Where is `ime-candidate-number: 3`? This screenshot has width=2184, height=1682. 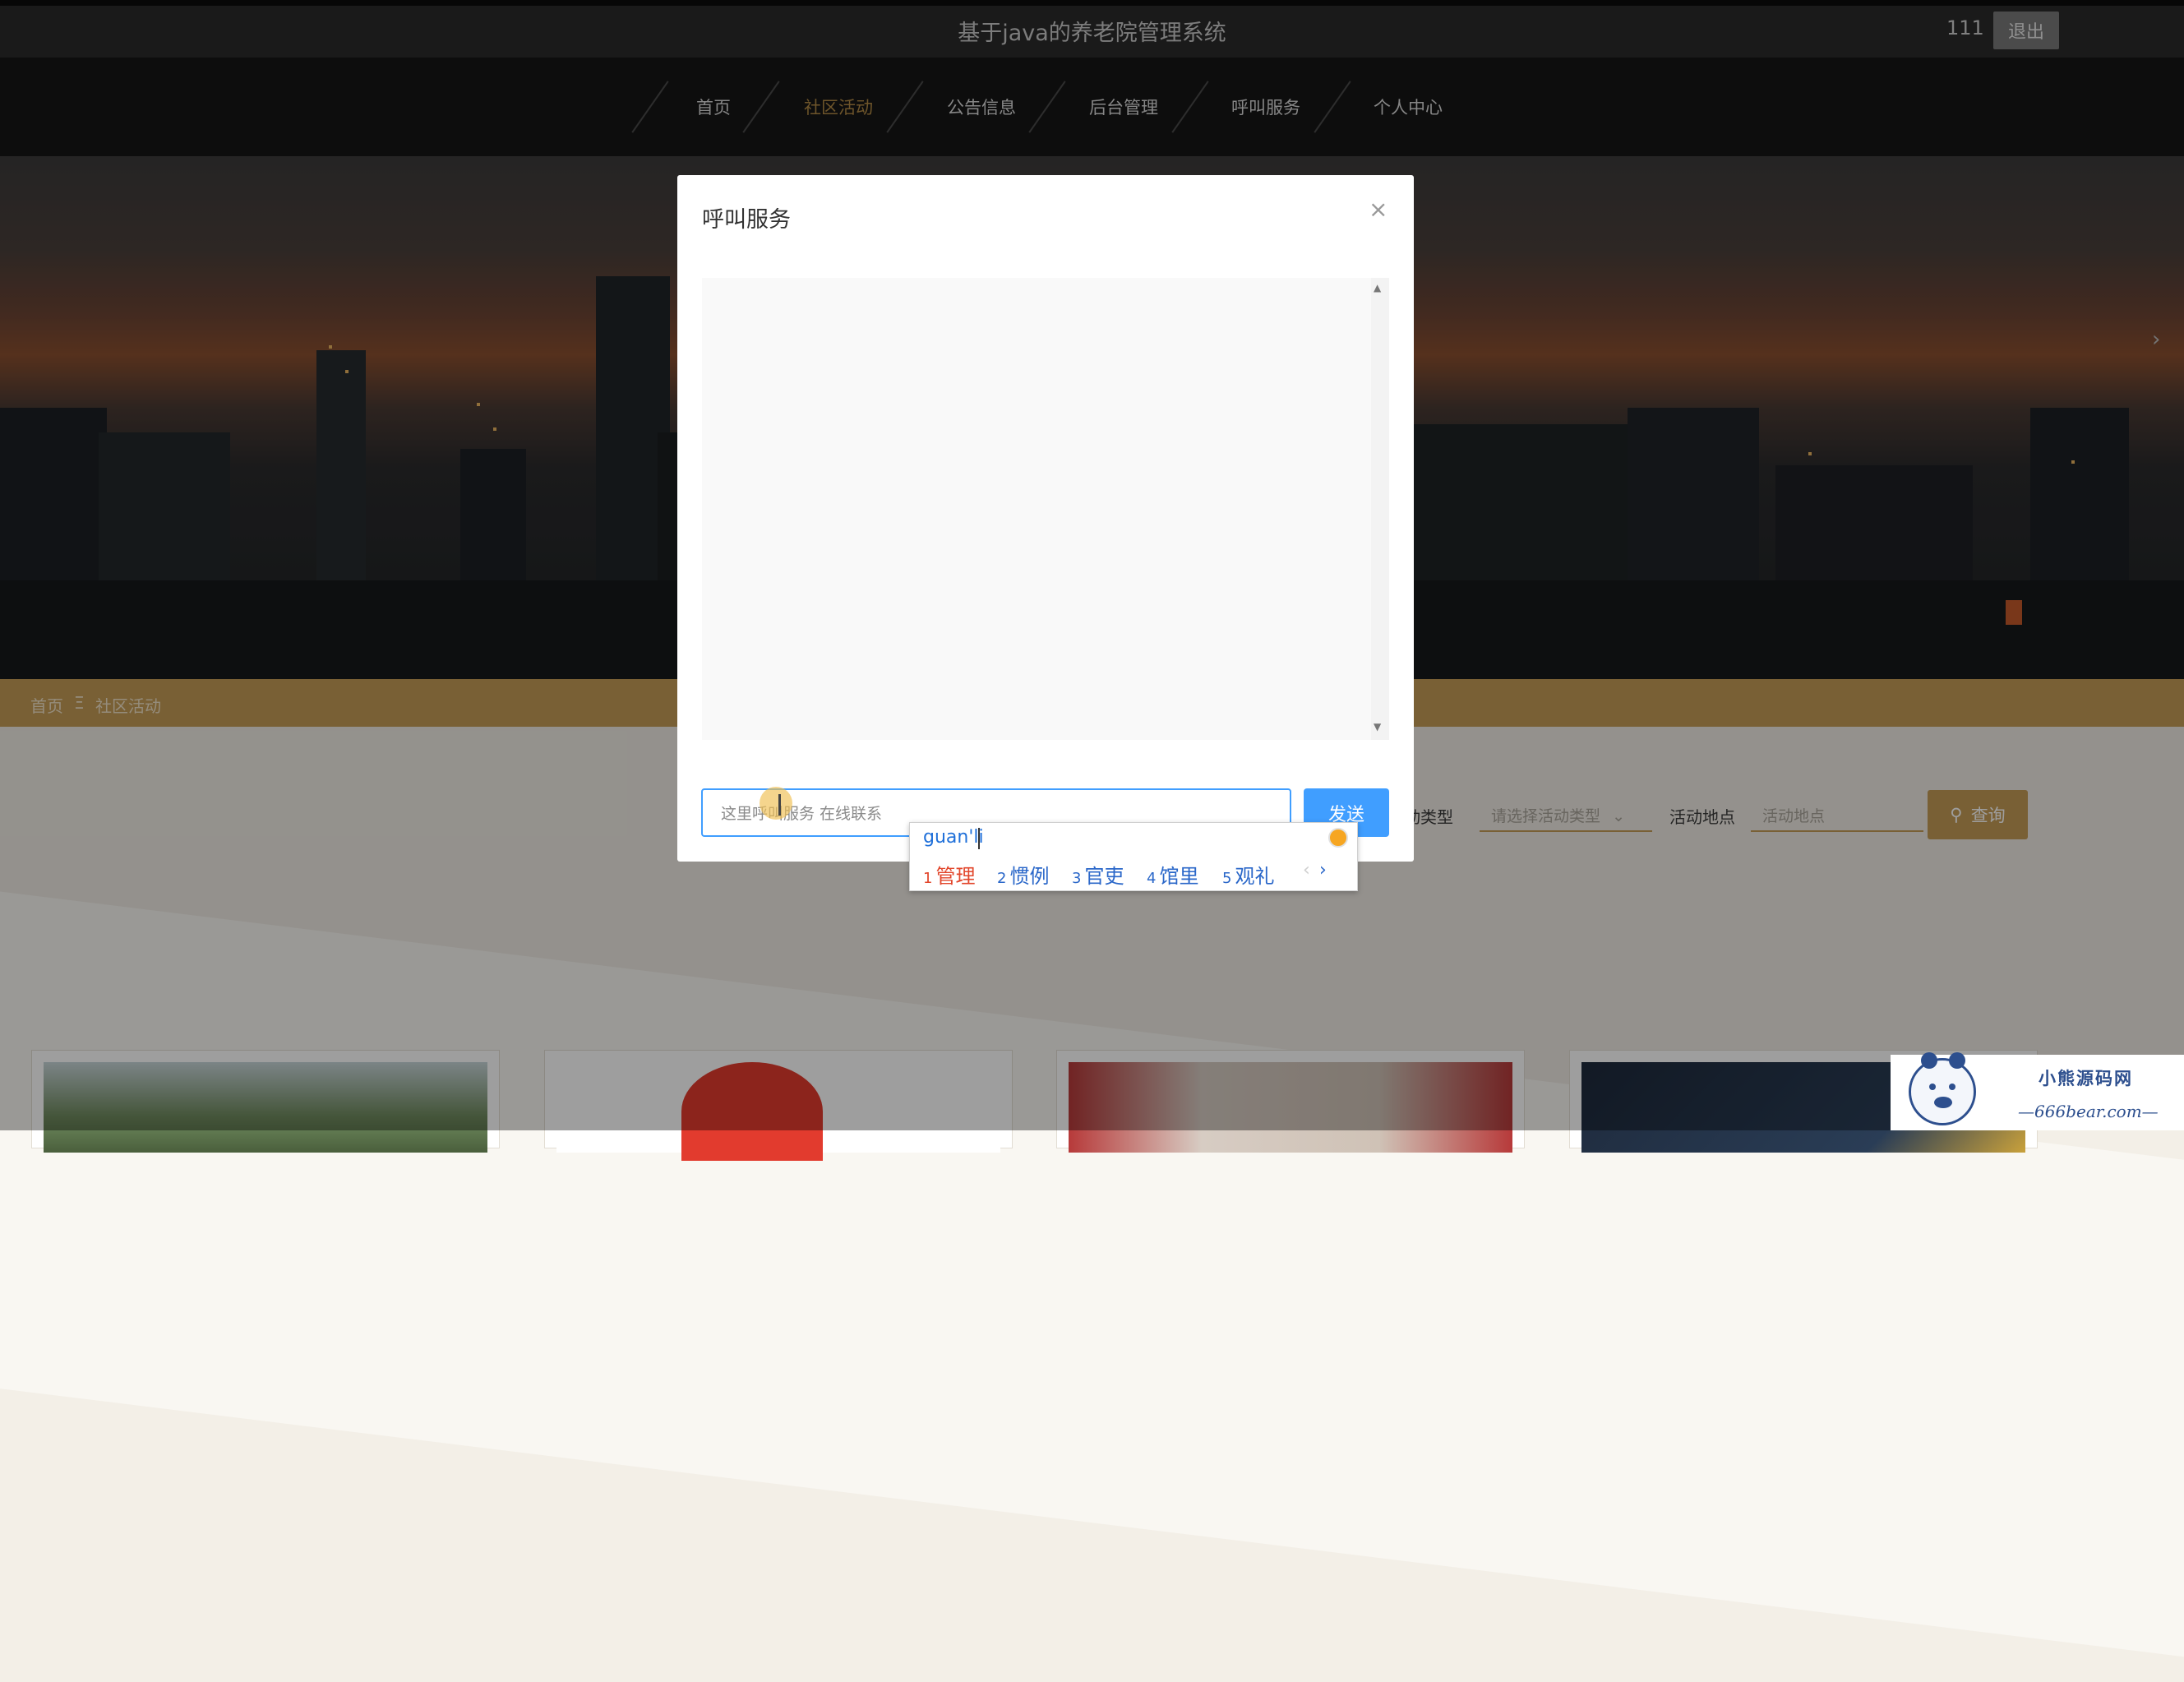 ime-candidate-number: 3 is located at coordinates (1077, 879).